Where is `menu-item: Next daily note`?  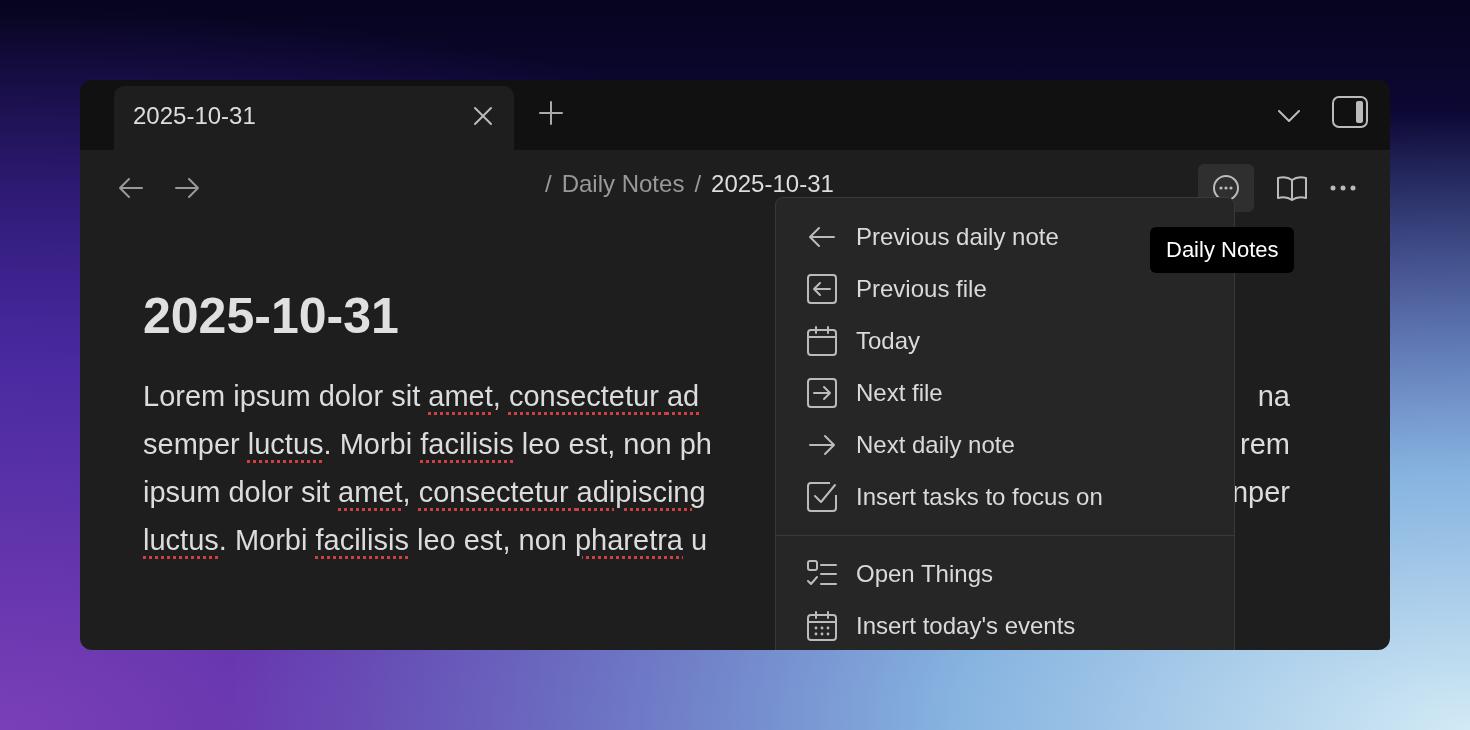 menu-item: Next daily note is located at coordinates (1005, 445).